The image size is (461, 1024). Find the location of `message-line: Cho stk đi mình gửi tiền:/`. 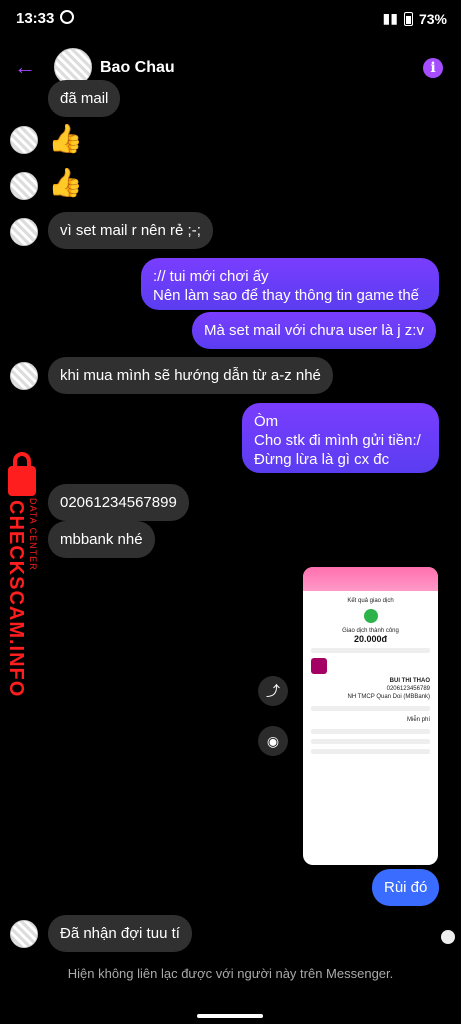

message-line: Cho stk đi mình gửi tiền:/ is located at coordinates (337, 440).